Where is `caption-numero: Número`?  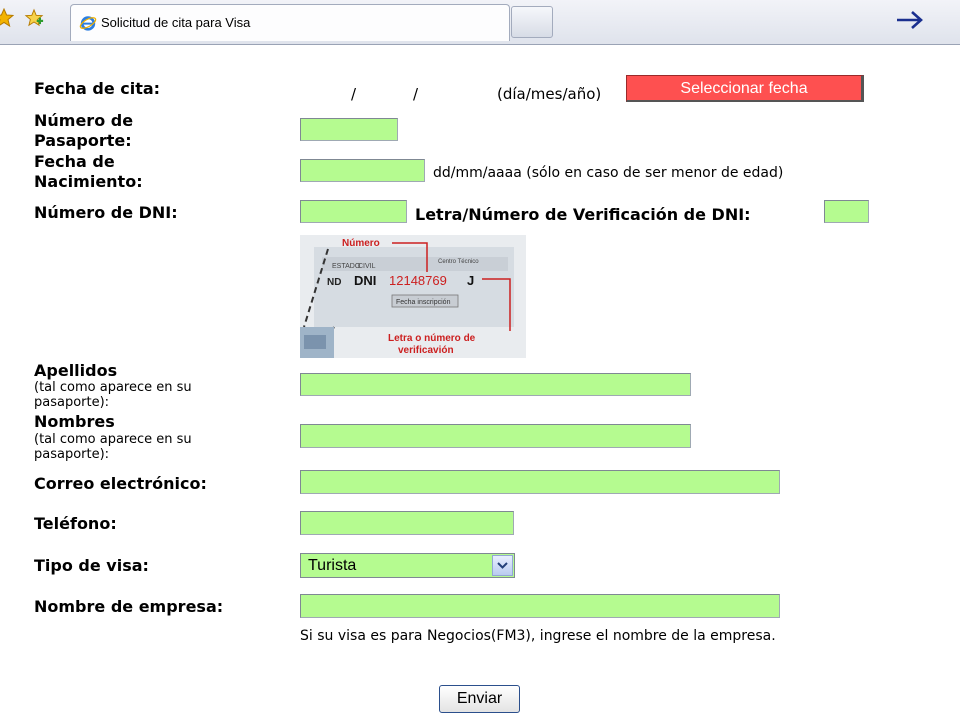
caption-numero: Número is located at coordinates (361, 243).